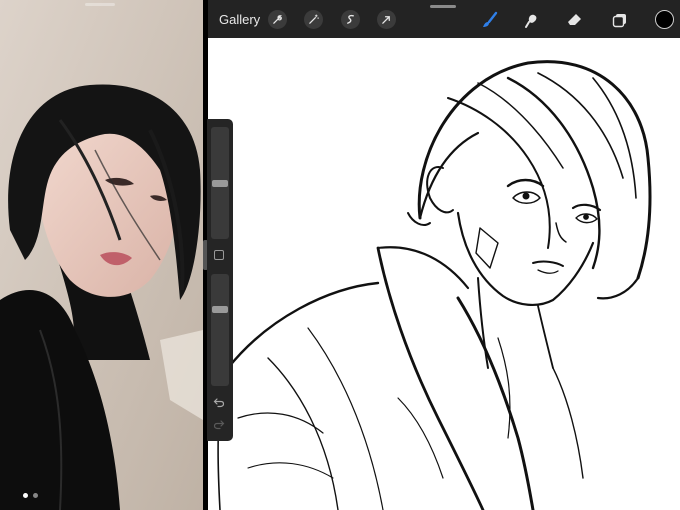  What do you see at coordinates (219, 255) in the screenshot?
I see `modify-button` at bounding box center [219, 255].